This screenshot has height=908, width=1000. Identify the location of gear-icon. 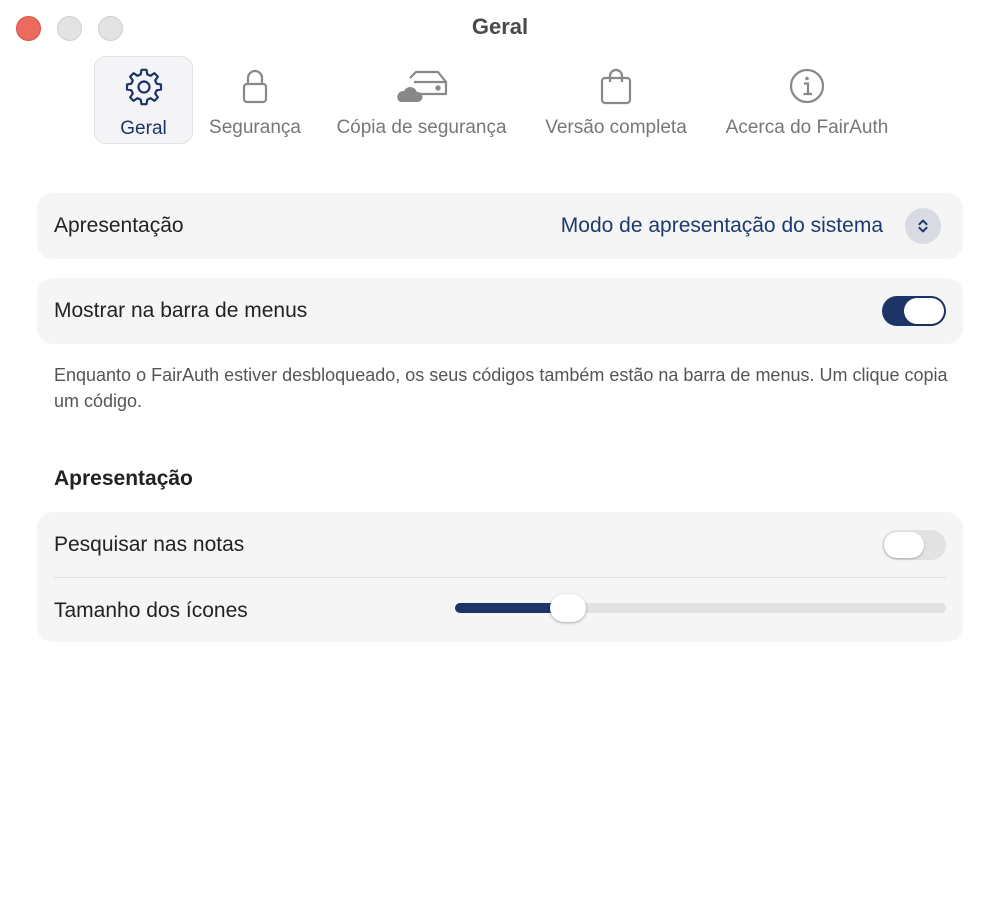
(144, 84).